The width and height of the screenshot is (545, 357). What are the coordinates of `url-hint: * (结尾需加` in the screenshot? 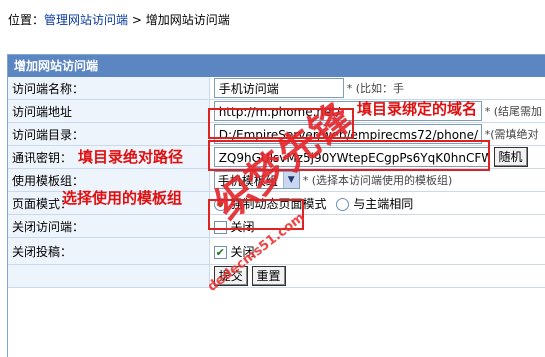 It's located at (513, 111).